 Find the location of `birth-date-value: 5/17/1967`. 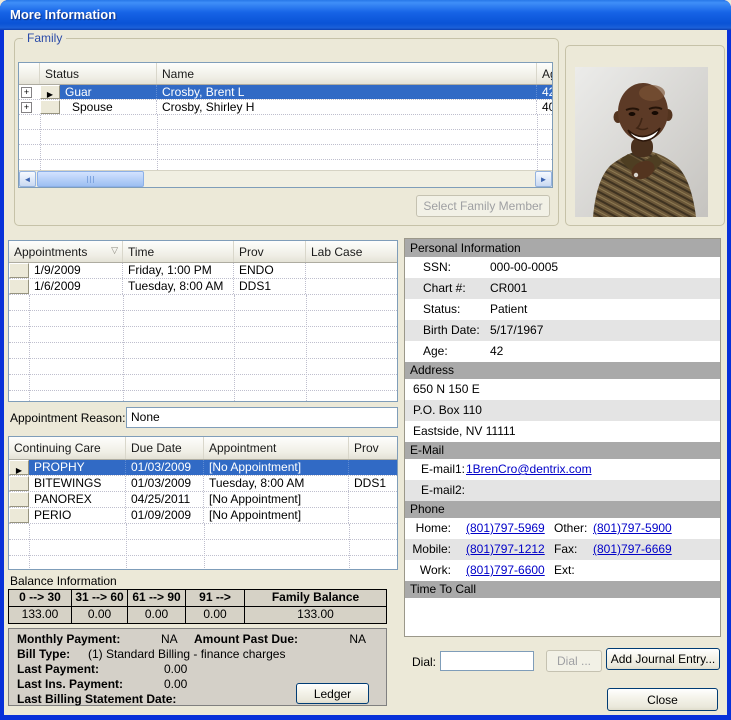

birth-date-value: 5/17/1967 is located at coordinates (517, 330).